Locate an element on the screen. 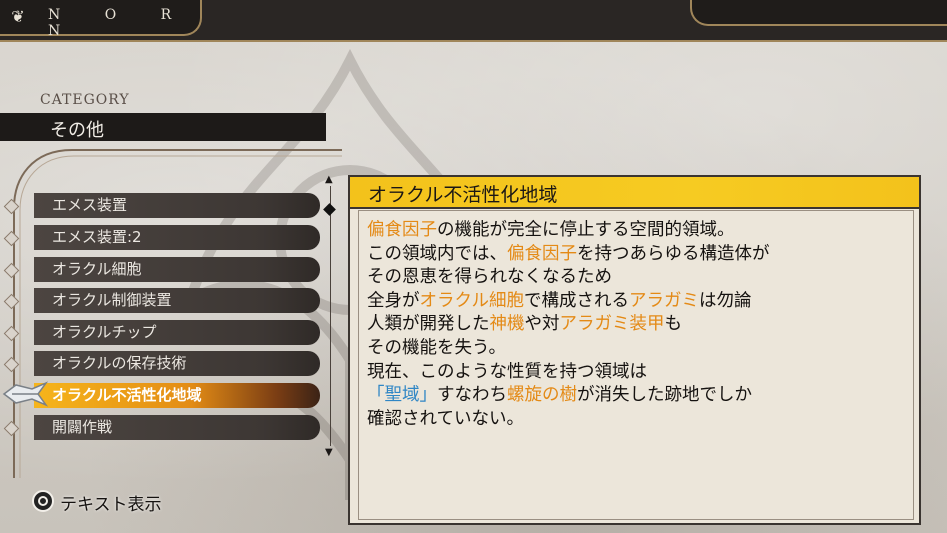 The height and width of the screenshot is (533, 947). description-line: 確認されていない。 is located at coordinates (639, 420).